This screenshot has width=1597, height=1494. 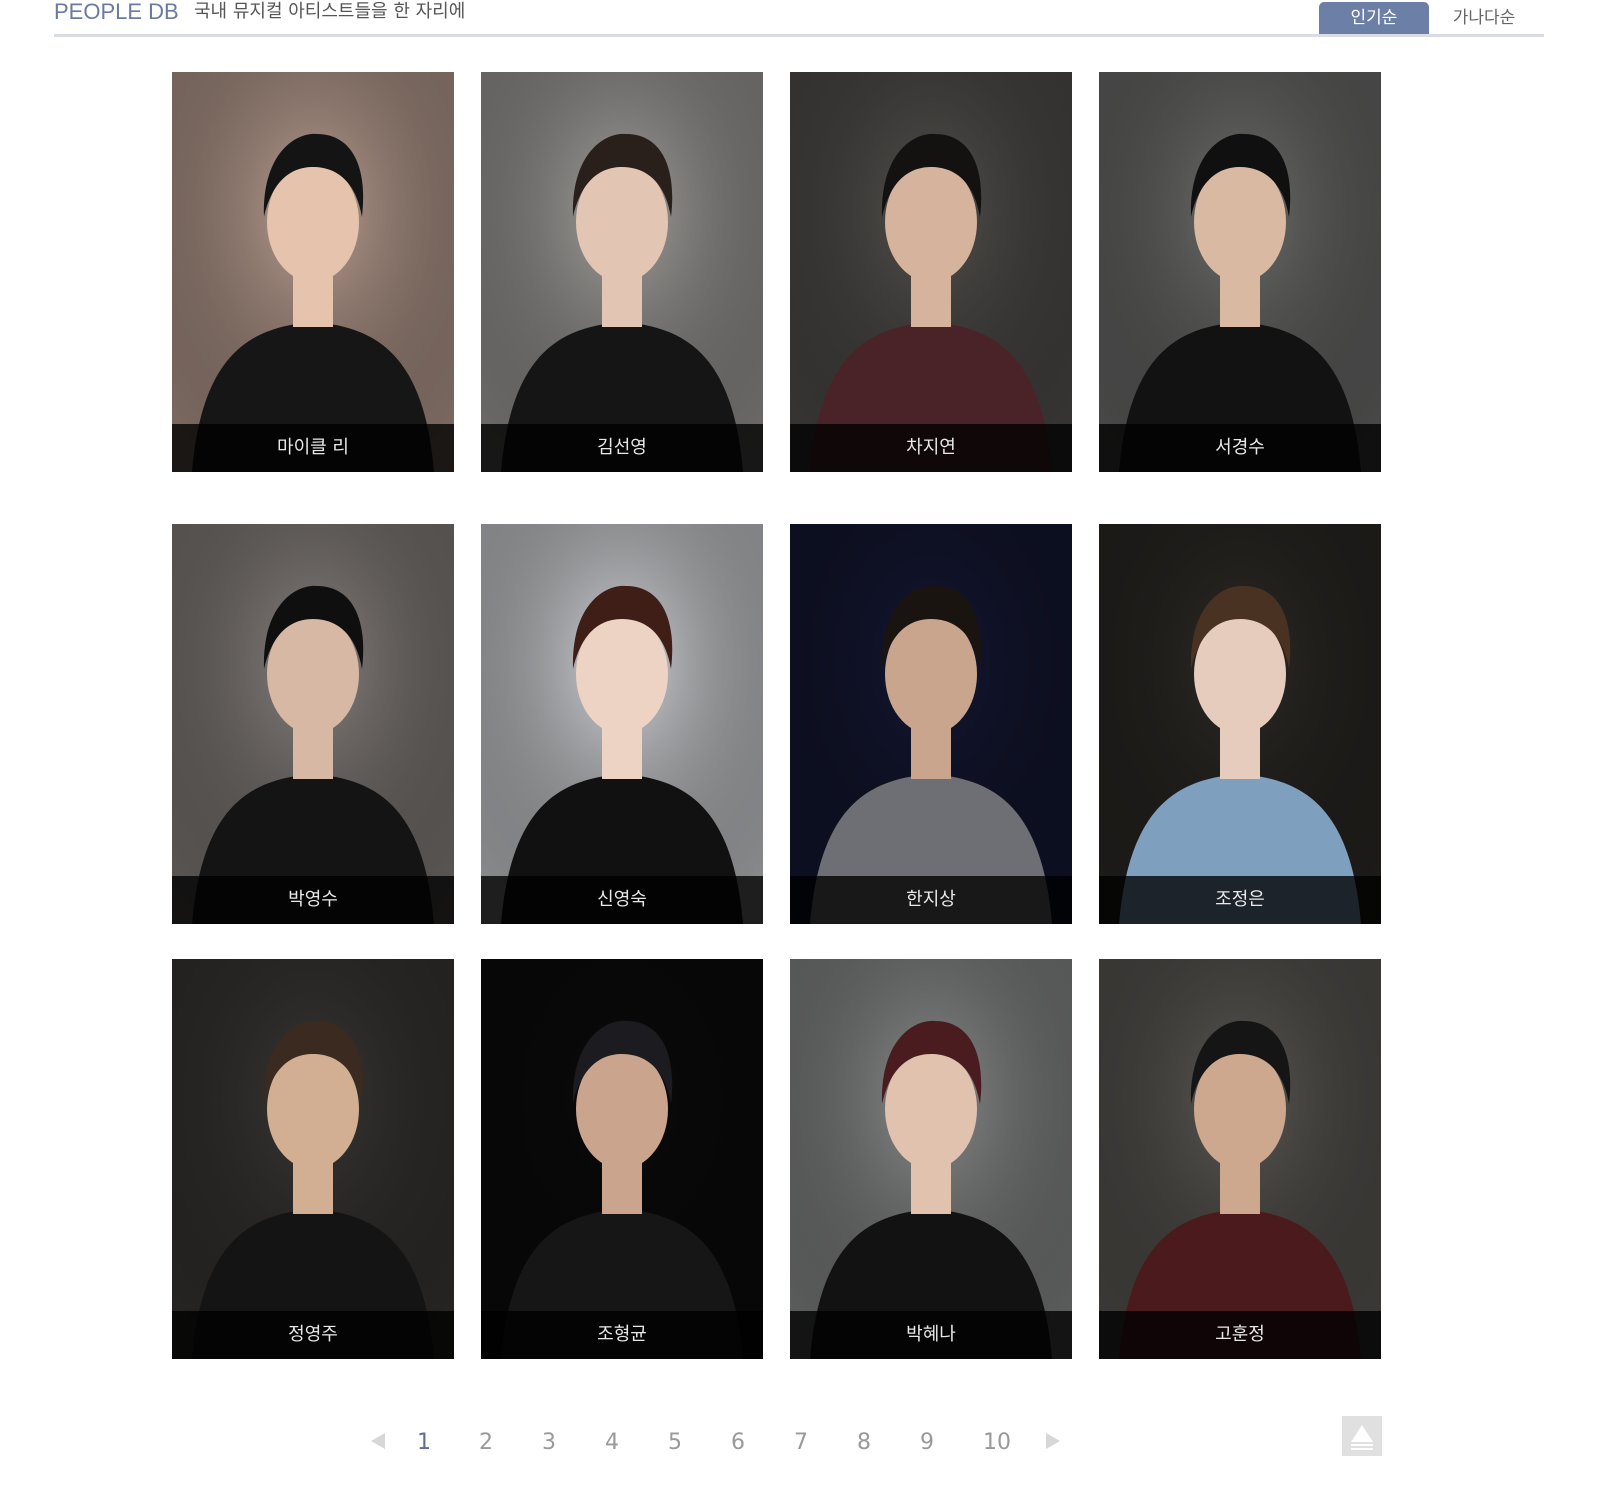 I want to click on artist-card: 한지상, so click(x=931, y=724).